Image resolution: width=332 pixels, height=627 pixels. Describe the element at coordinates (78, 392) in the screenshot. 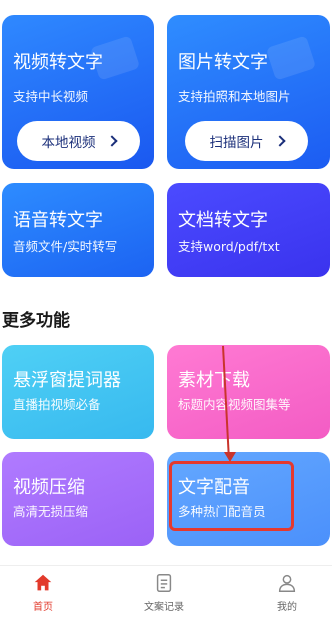

I see `teleprompter-card: 悬浮窗提词器 直播拍视频必备` at that location.